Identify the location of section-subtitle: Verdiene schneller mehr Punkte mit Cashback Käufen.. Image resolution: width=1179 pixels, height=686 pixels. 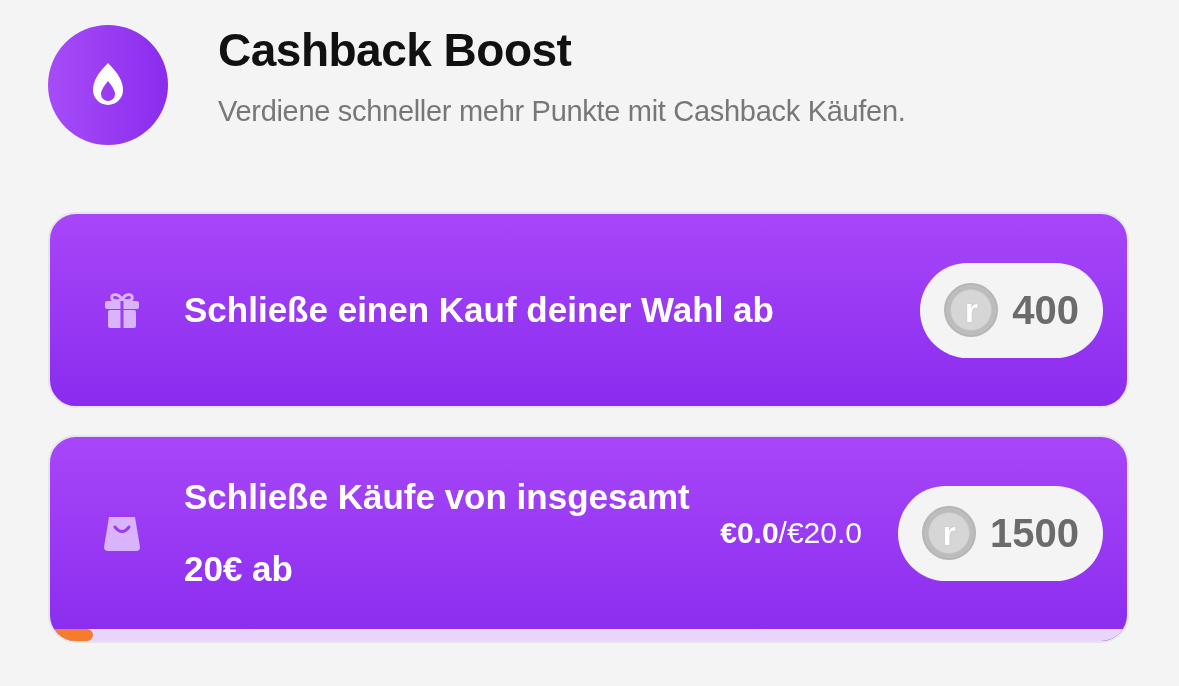
(562, 111).